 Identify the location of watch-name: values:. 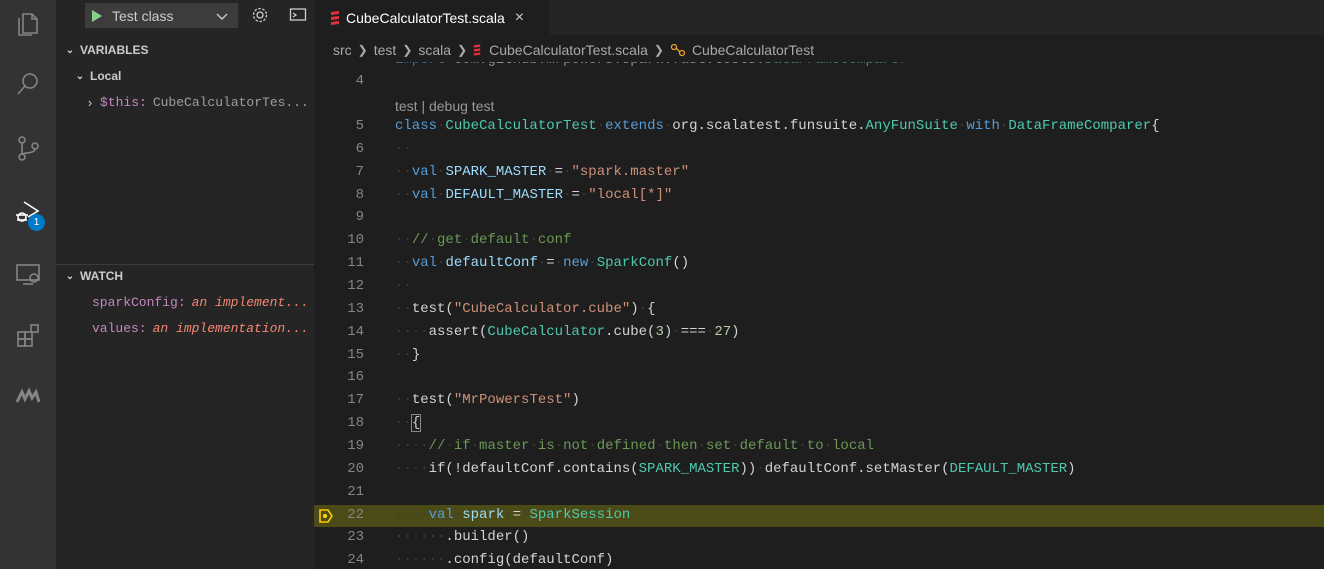
(119, 328).